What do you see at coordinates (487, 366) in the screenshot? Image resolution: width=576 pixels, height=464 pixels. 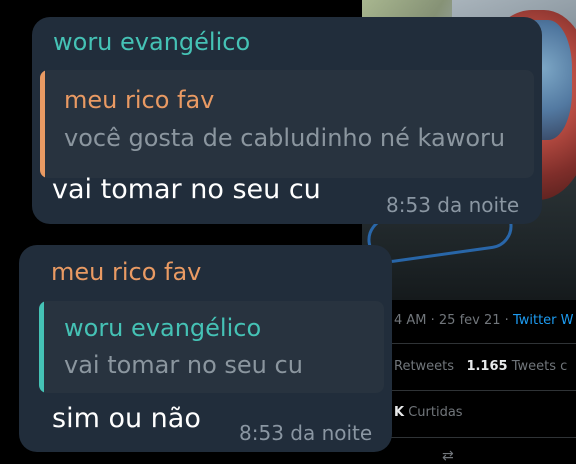 I see `quote-tweets-count: 1.165` at bounding box center [487, 366].